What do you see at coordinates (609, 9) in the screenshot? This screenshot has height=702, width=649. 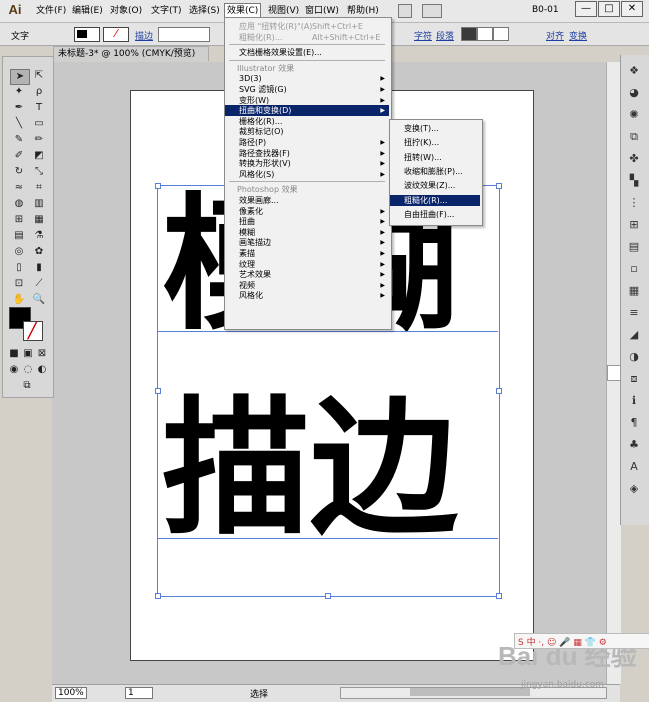 I see `maximize-button: □` at bounding box center [609, 9].